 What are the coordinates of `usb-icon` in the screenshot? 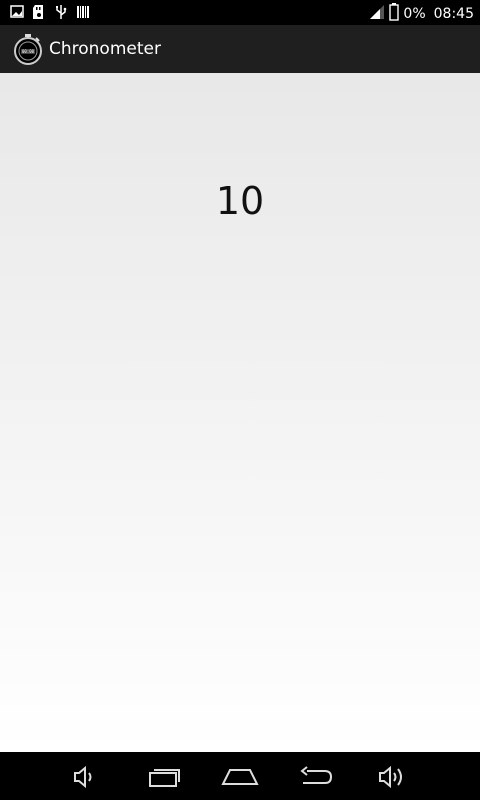 It's located at (61, 12).